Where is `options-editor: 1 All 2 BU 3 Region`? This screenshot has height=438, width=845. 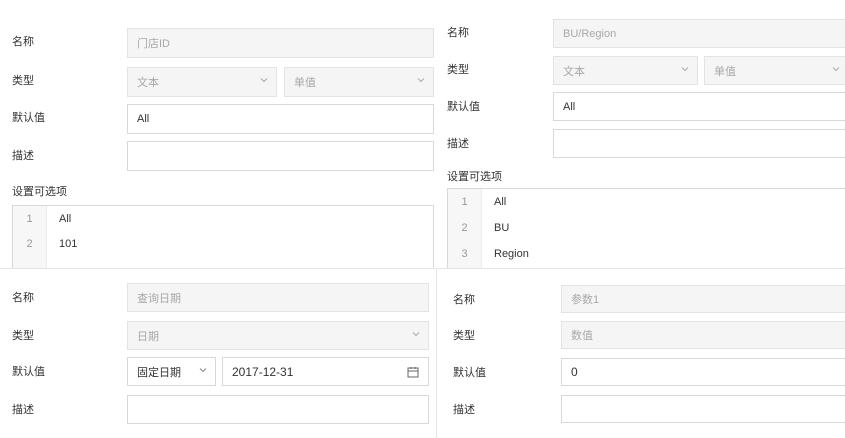 options-editor: 1 All 2 BU 3 Region is located at coordinates (646, 228).